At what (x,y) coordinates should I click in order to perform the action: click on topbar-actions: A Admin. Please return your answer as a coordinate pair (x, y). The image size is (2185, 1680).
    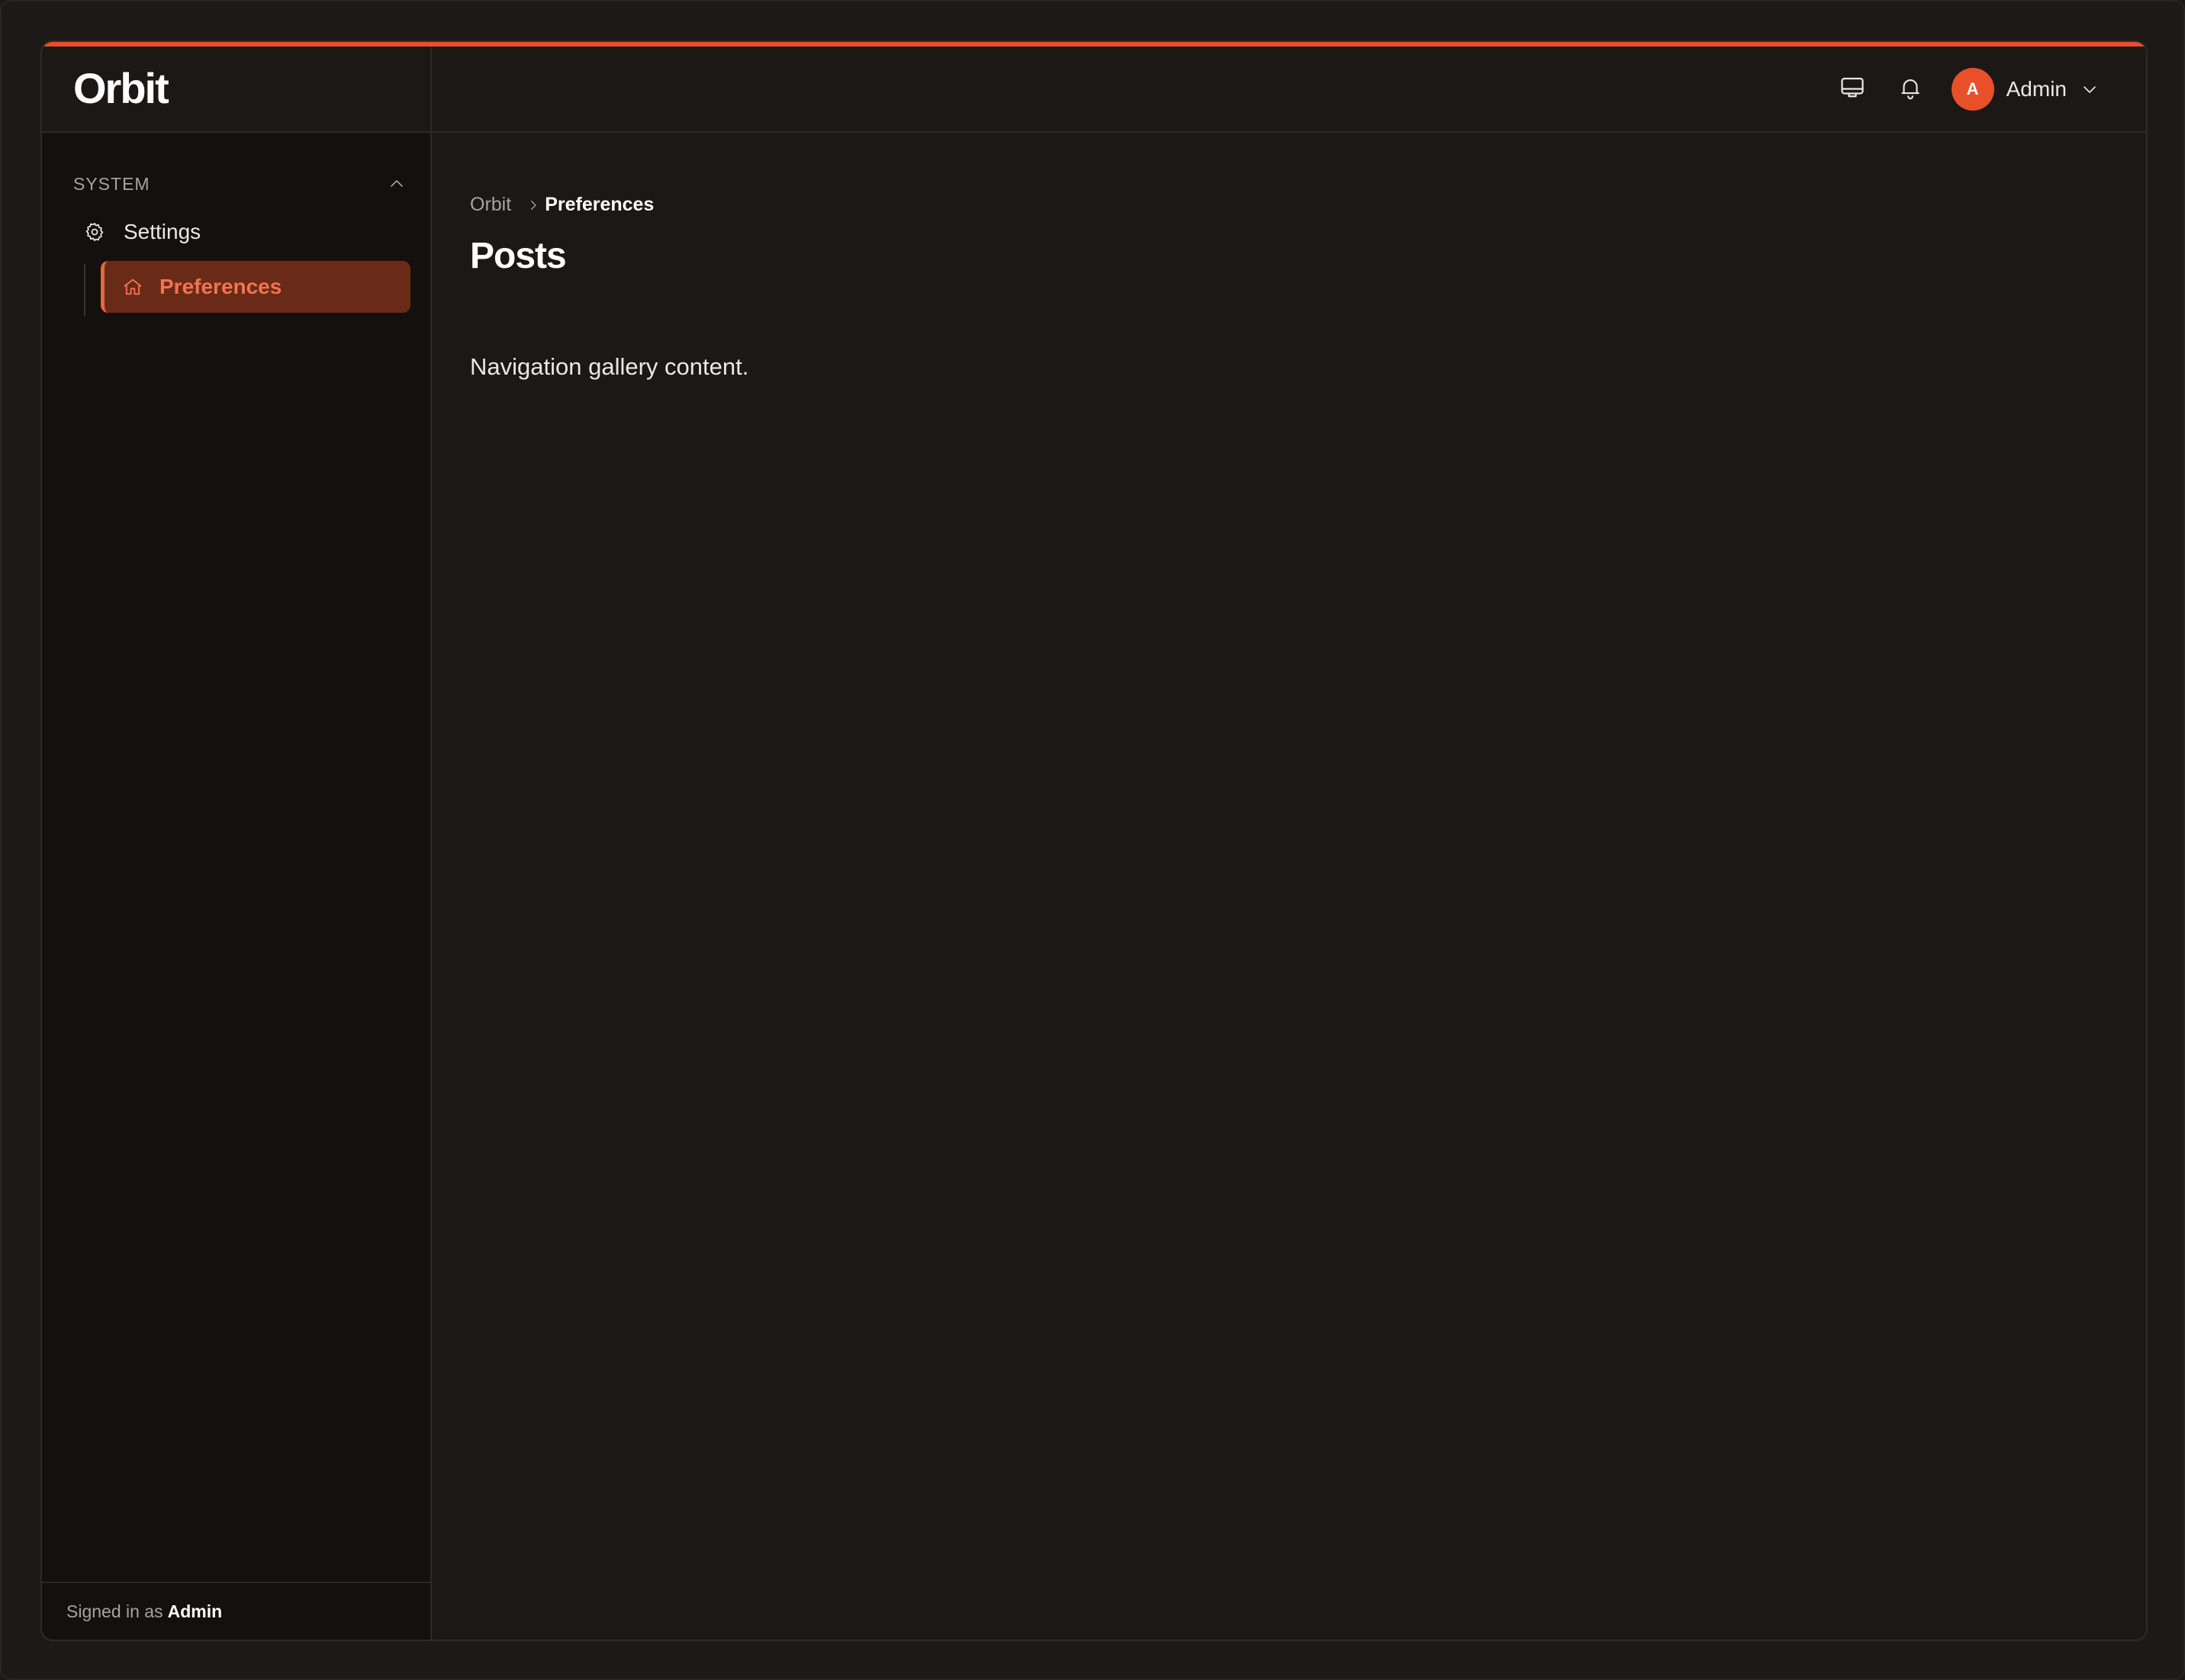
    Looking at the image, I should click on (1958, 89).